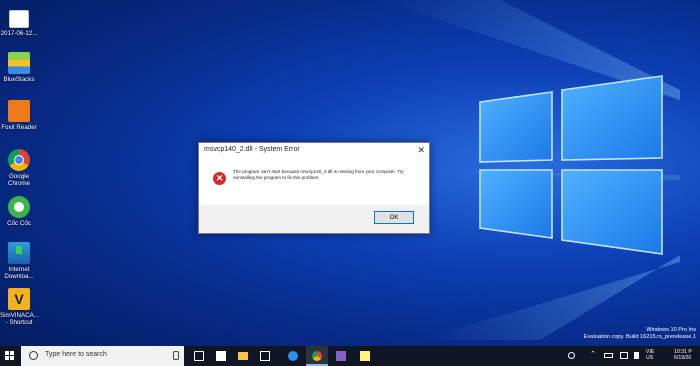 The width and height of the screenshot is (700, 366). I want to click on cortana-icon, so click(33, 355).